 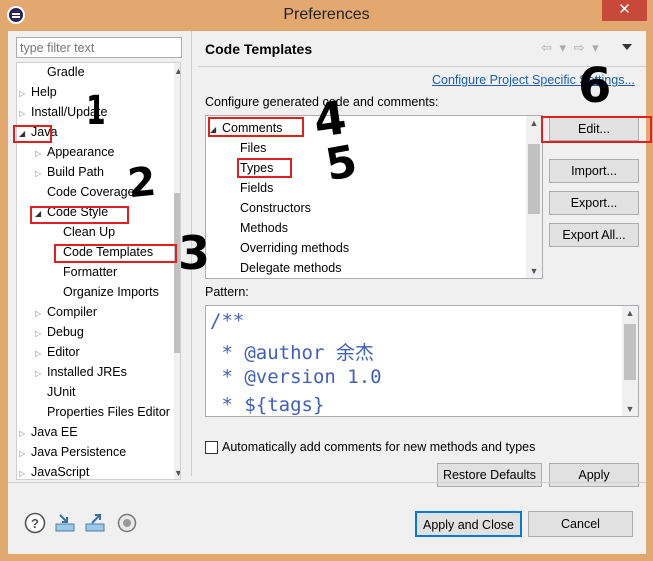 What do you see at coordinates (66, 72) in the screenshot?
I see `tree-item-label: Gradle` at bounding box center [66, 72].